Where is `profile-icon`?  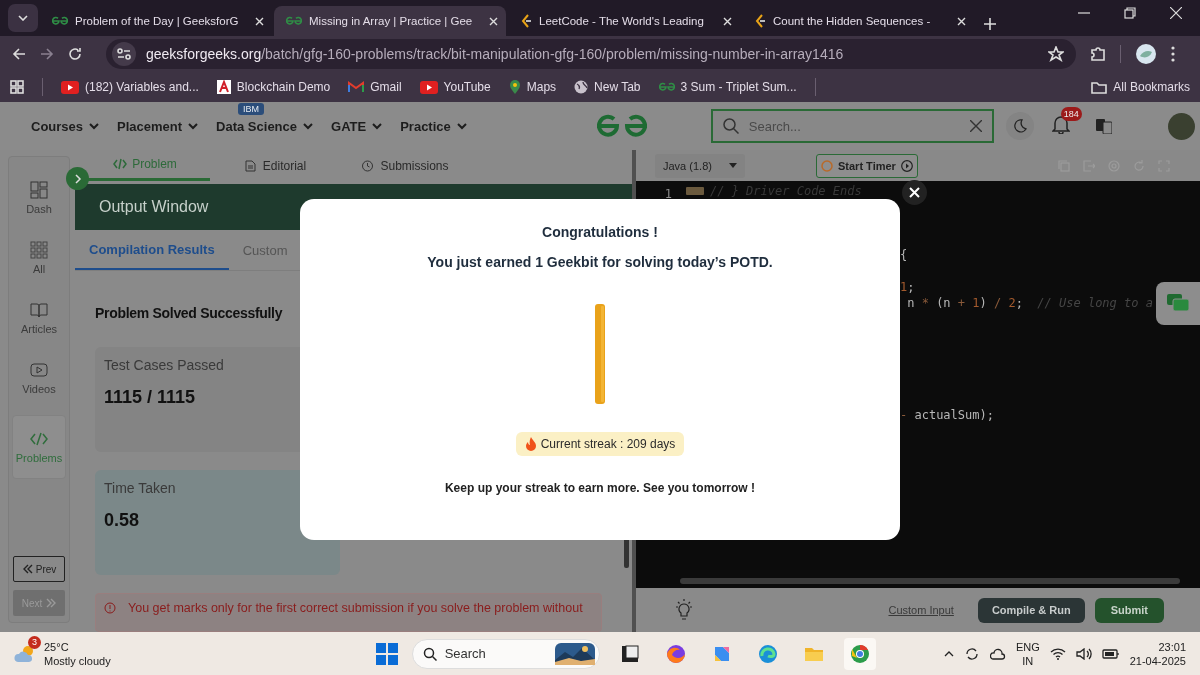
profile-icon is located at coordinates (1146, 54).